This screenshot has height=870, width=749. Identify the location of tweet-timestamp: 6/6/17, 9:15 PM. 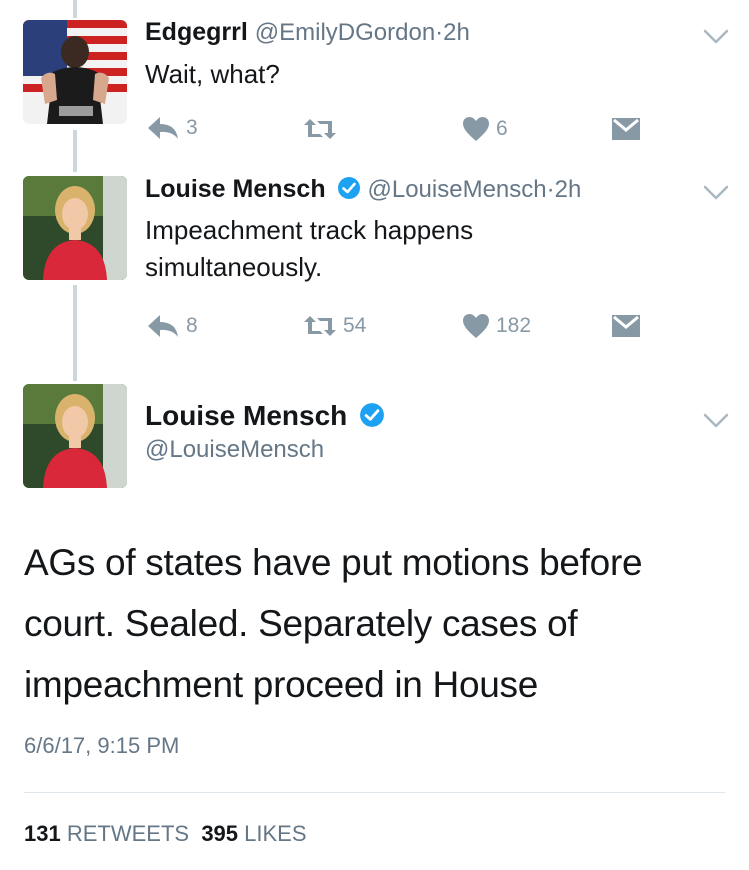
(101, 746).